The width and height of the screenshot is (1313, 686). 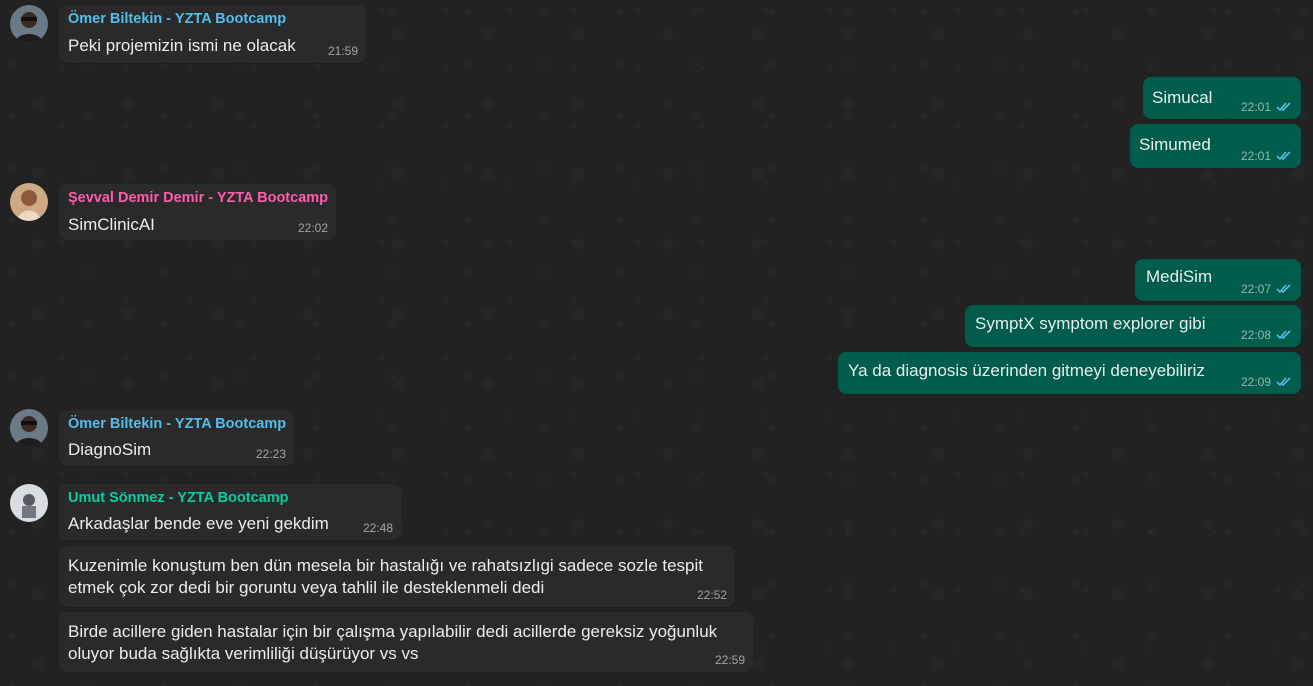 I want to click on message-time: 22:02, so click(x=312, y=228).